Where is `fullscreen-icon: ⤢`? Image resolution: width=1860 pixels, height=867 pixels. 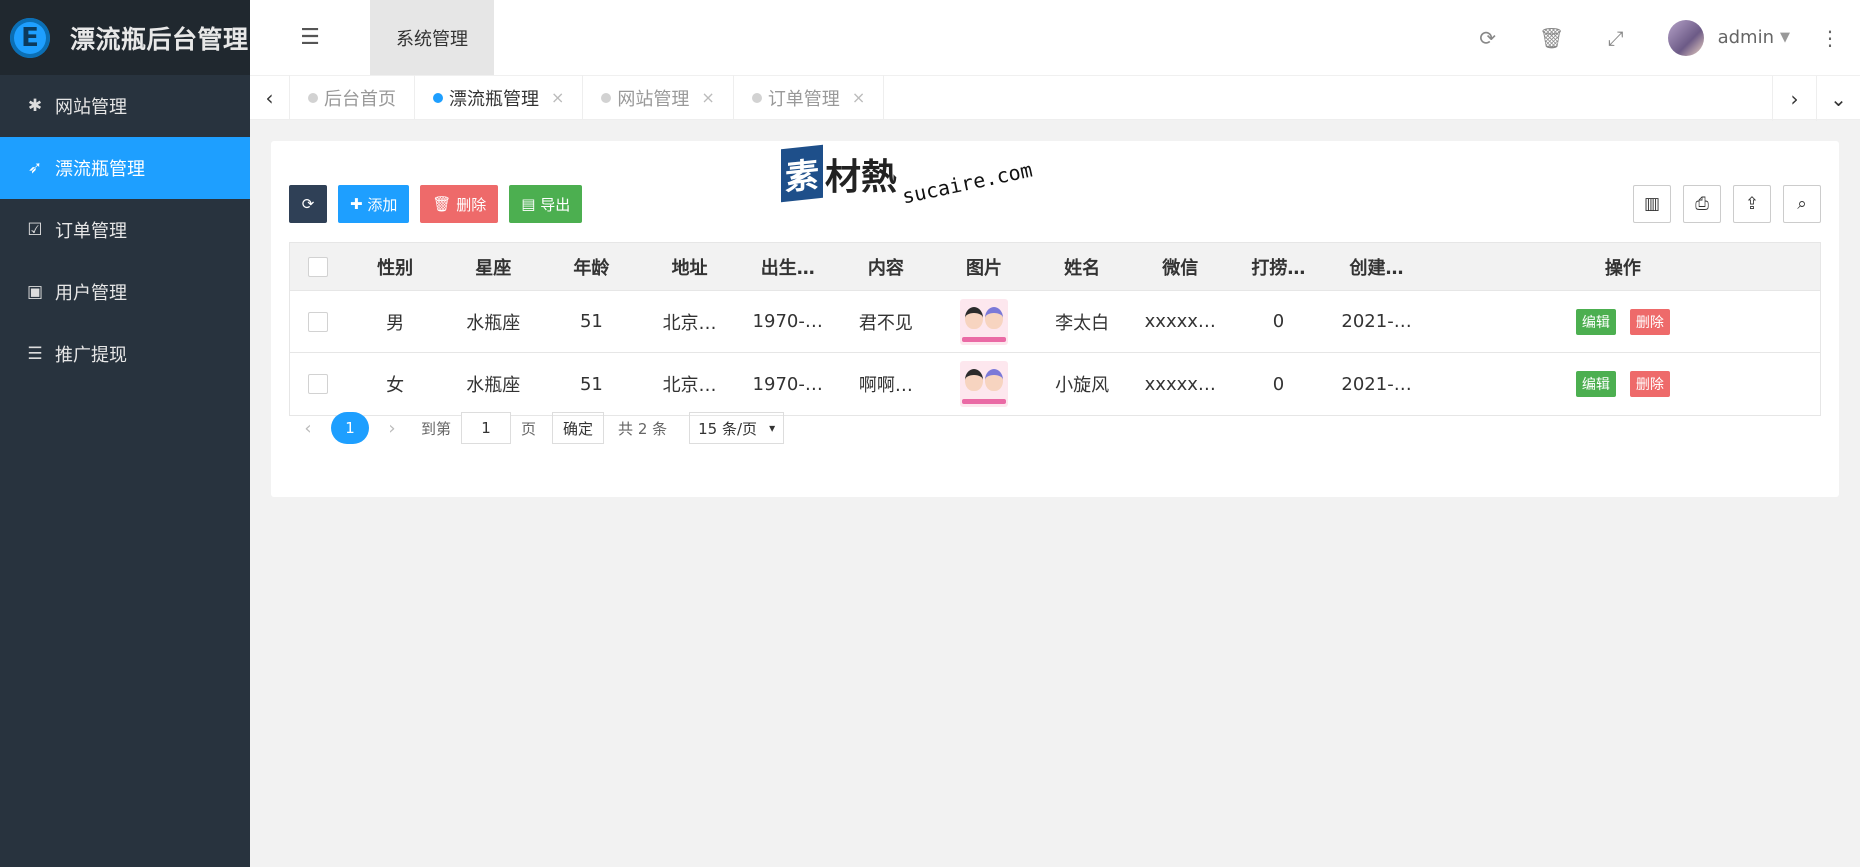
fullscreen-icon: ⤢ is located at coordinates (1616, 38).